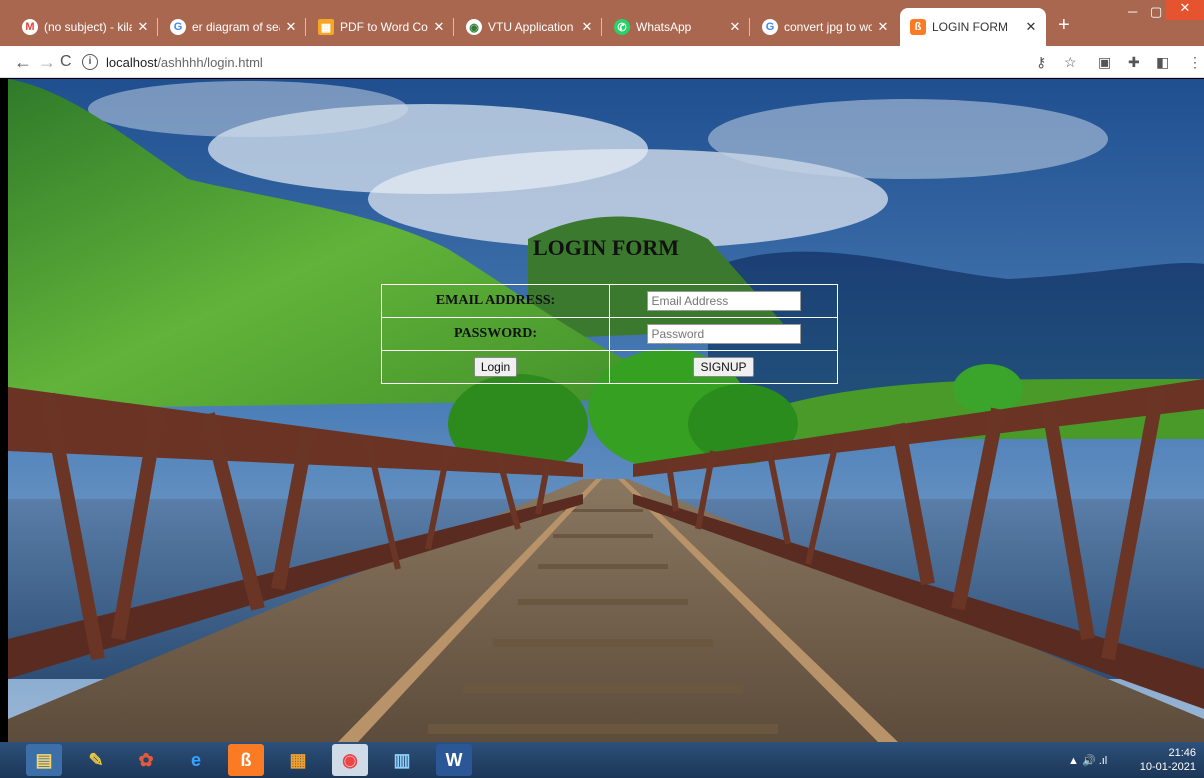 This screenshot has height=778, width=1204. I want to click on login-button-cell: Login, so click(495, 367).